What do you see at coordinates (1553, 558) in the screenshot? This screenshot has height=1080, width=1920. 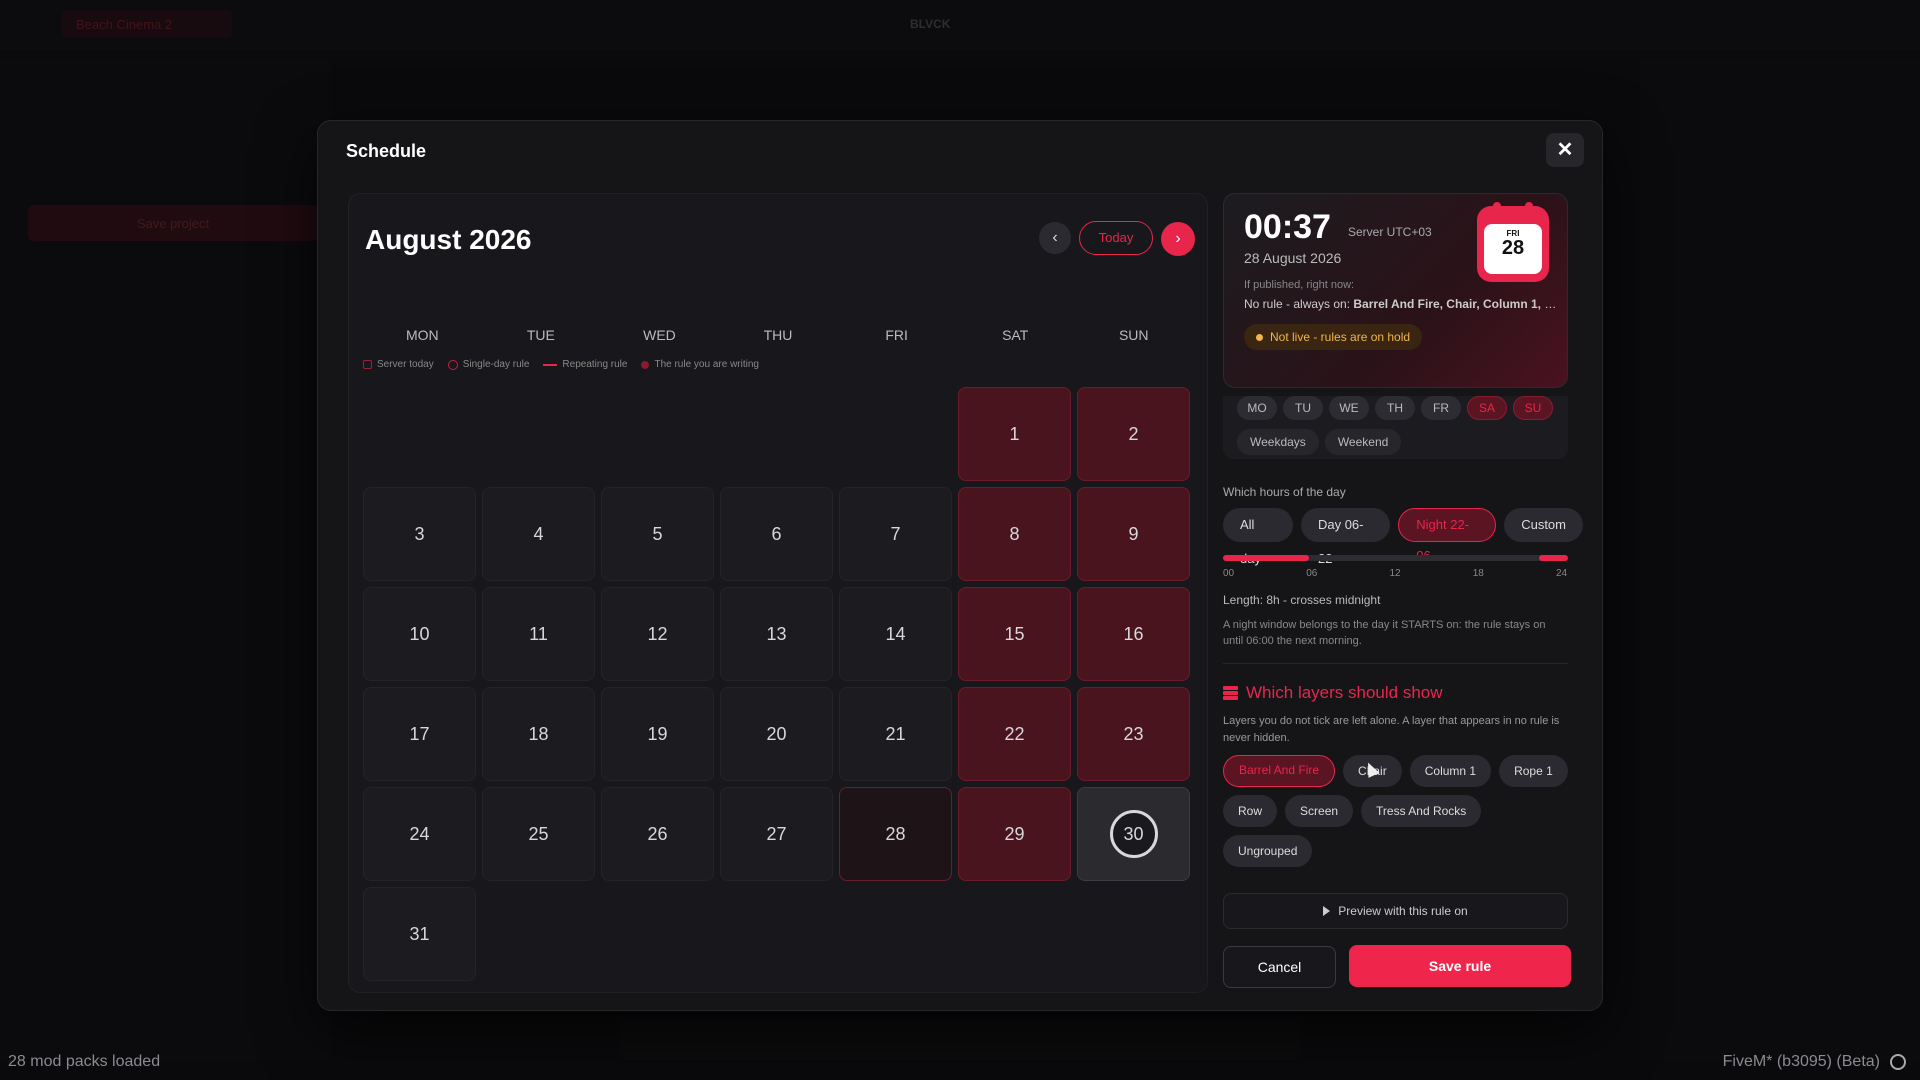 I see `range-segment-night` at bounding box center [1553, 558].